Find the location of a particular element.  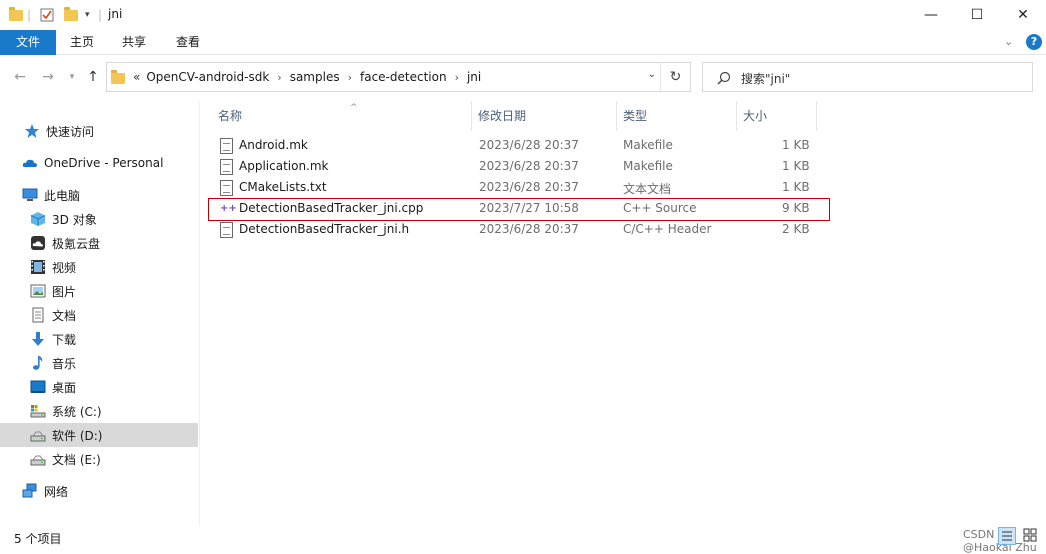

makefile-icon is located at coordinates (226, 146).